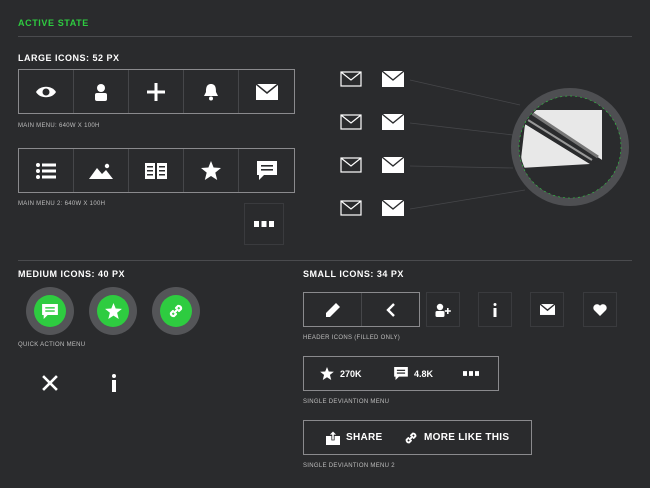  I want to click on main-menu-2-item-comment, so click(267, 170).